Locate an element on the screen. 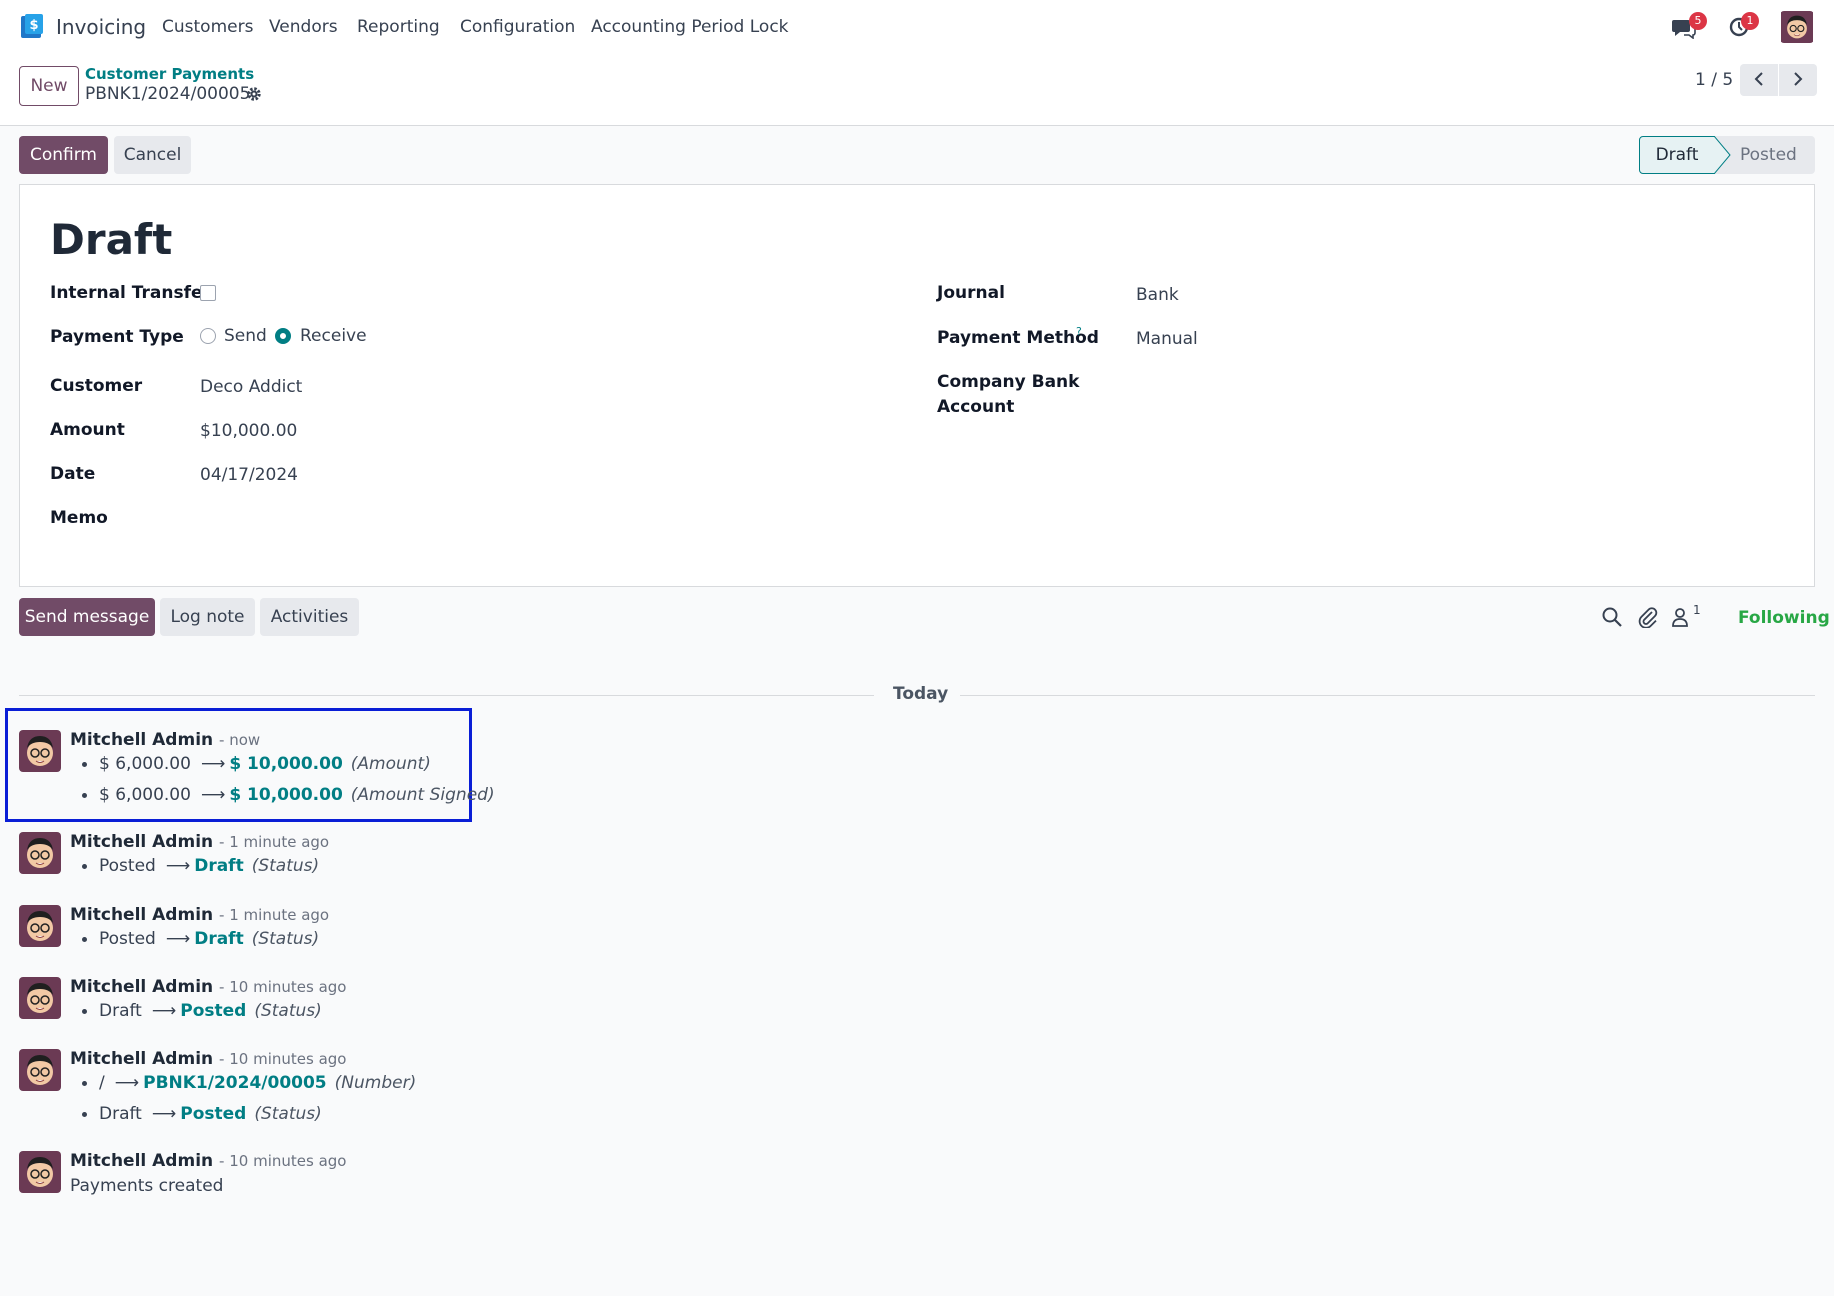 The image size is (1834, 1296). paperclip-icon is located at coordinates (1648, 617).